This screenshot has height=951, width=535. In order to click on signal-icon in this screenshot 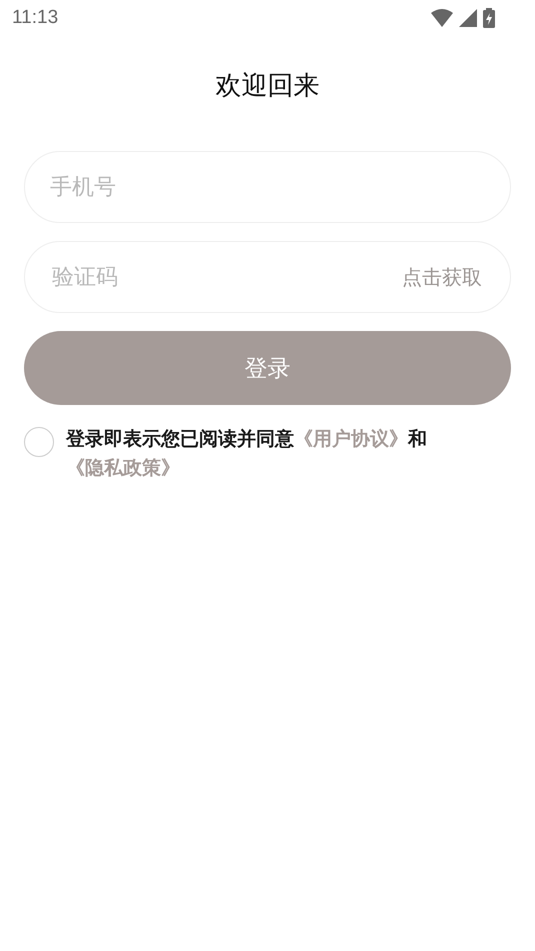, I will do `click(468, 18)`.